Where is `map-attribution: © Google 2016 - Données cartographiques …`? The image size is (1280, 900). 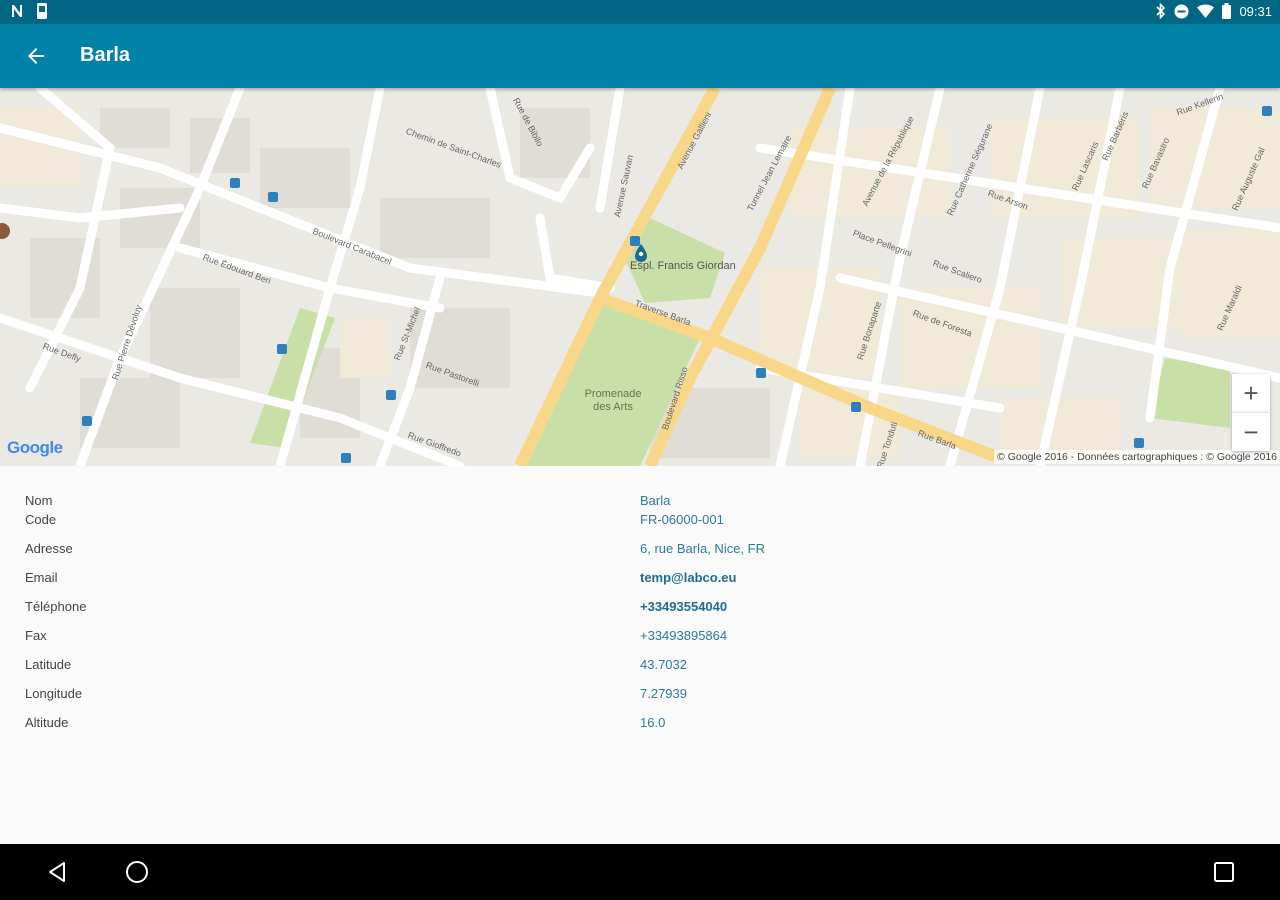
map-attribution: © Google 2016 - Données cartographiques … is located at coordinates (1137, 457).